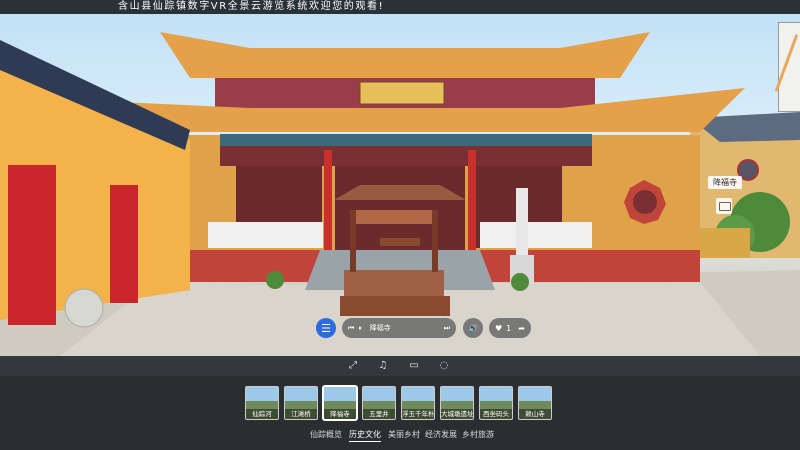 This screenshot has width=800, height=450. What do you see at coordinates (457, 403) in the screenshot?
I see `scene-thumbnail: 大城墩遗址` at bounding box center [457, 403].